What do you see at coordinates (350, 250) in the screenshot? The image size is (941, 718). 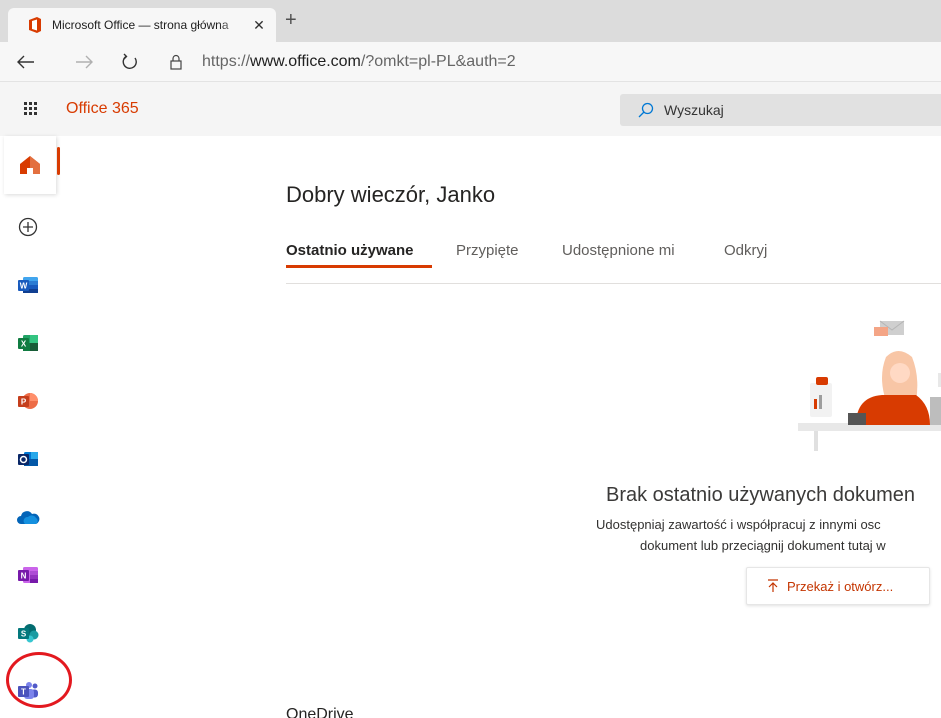 I see `tab-recent: Ostatnio używane` at bounding box center [350, 250].